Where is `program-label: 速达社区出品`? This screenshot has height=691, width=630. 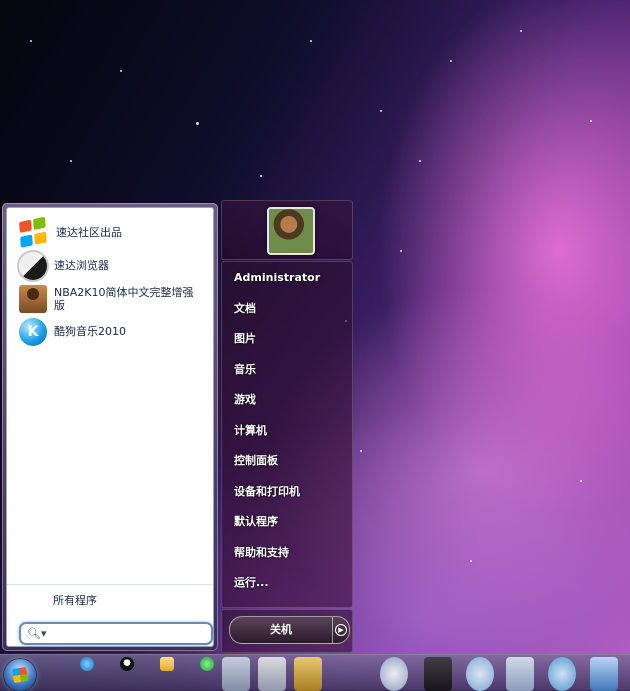 program-label: 速达社区出品 is located at coordinates (89, 232).